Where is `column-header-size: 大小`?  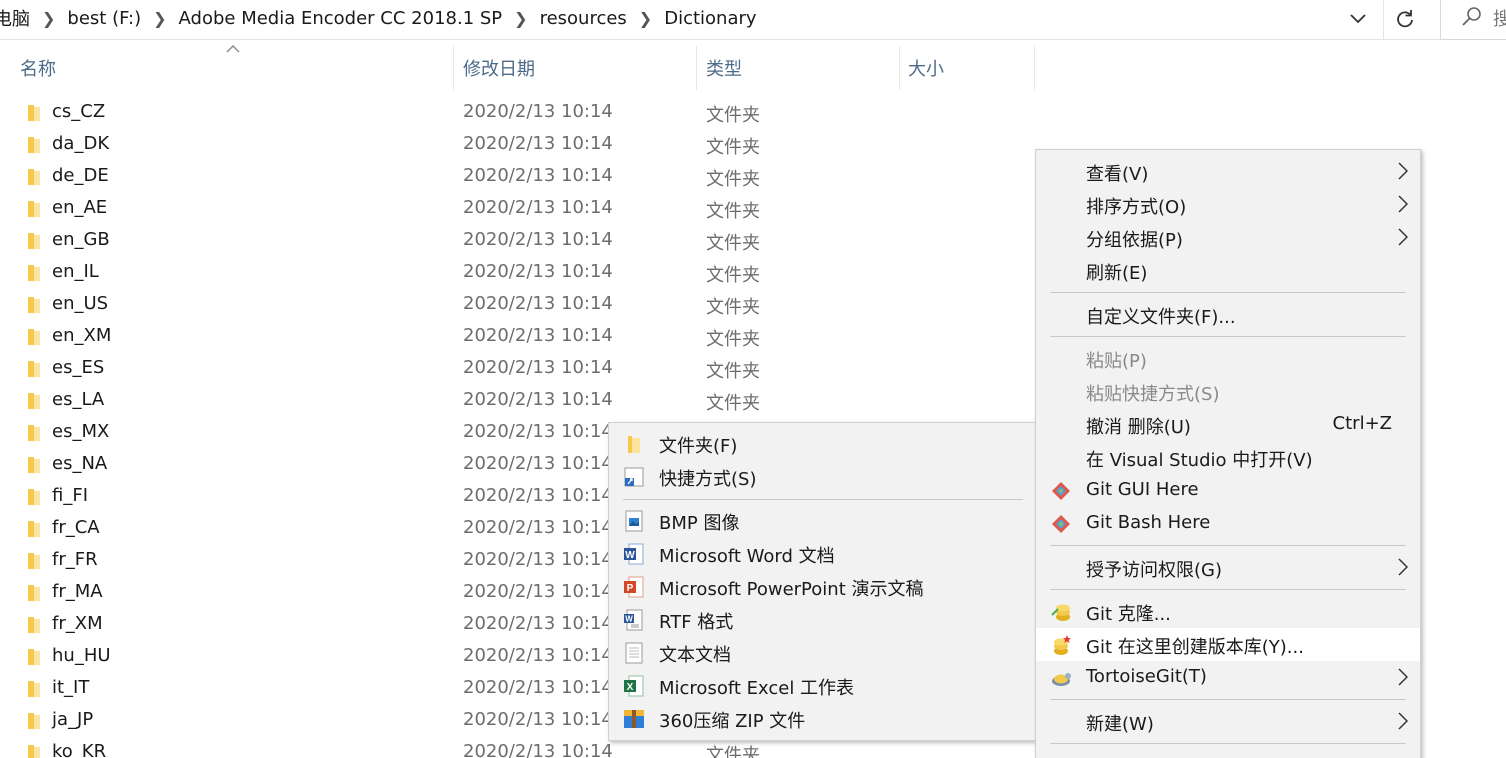
column-header-size: 大小 is located at coordinates (968, 68).